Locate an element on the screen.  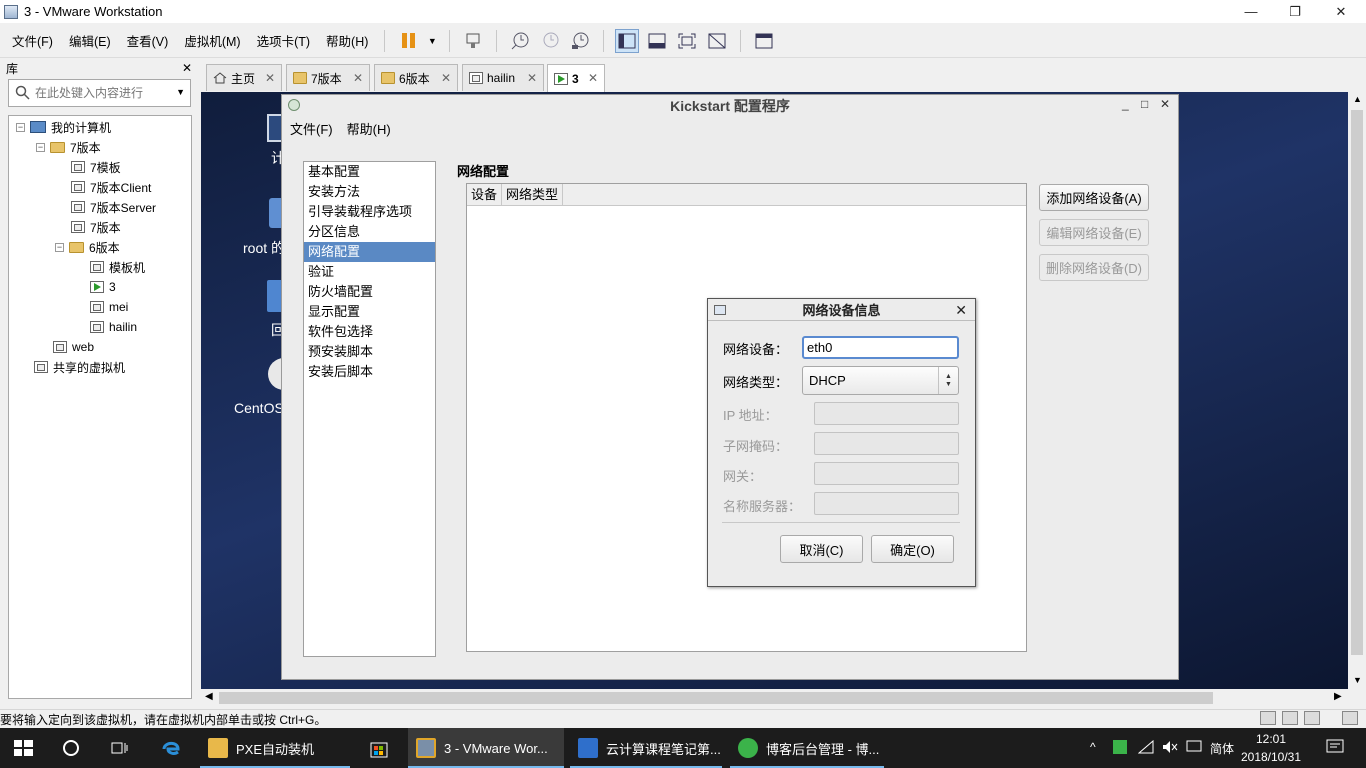
tab-home: 主页 ✕ is located at coordinates (244, 77).